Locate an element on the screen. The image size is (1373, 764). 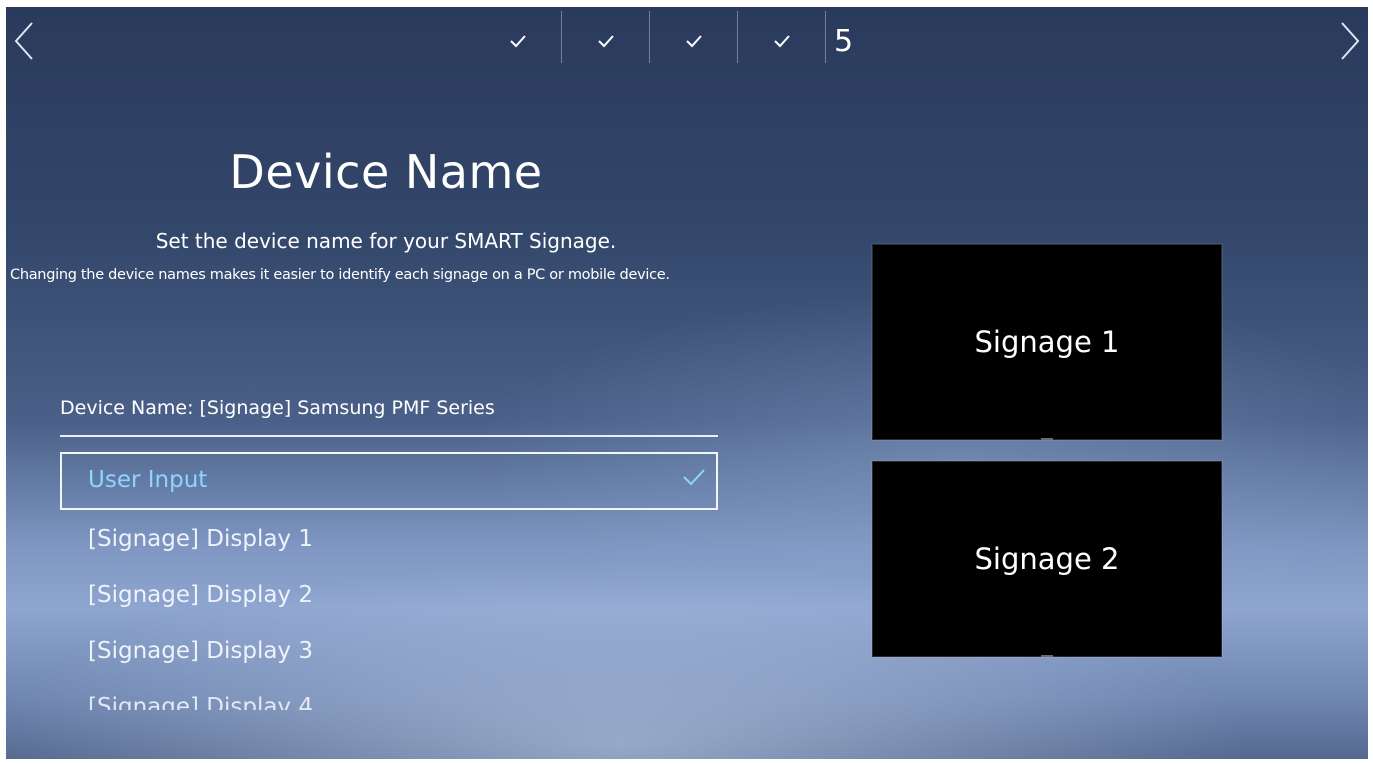
option-label: [Signage] Display 4 is located at coordinates (200, 702).